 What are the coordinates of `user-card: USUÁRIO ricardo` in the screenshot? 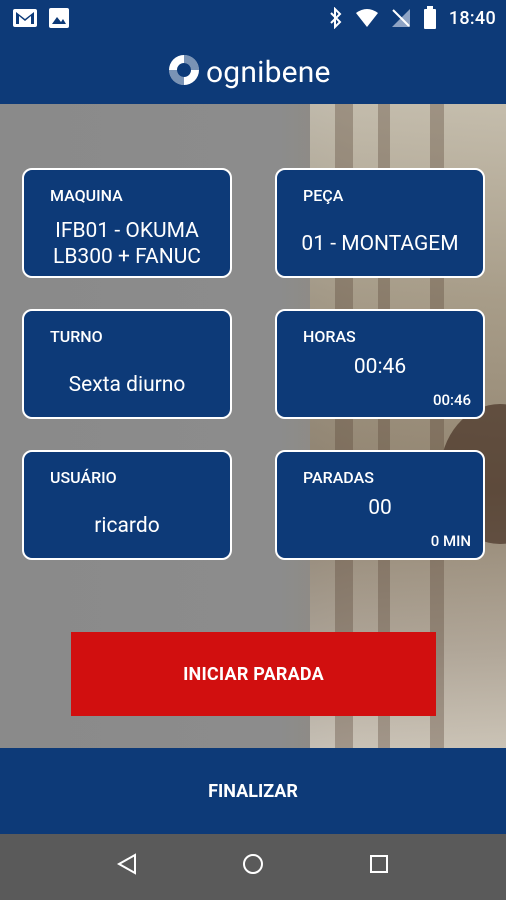 It's located at (127, 505).